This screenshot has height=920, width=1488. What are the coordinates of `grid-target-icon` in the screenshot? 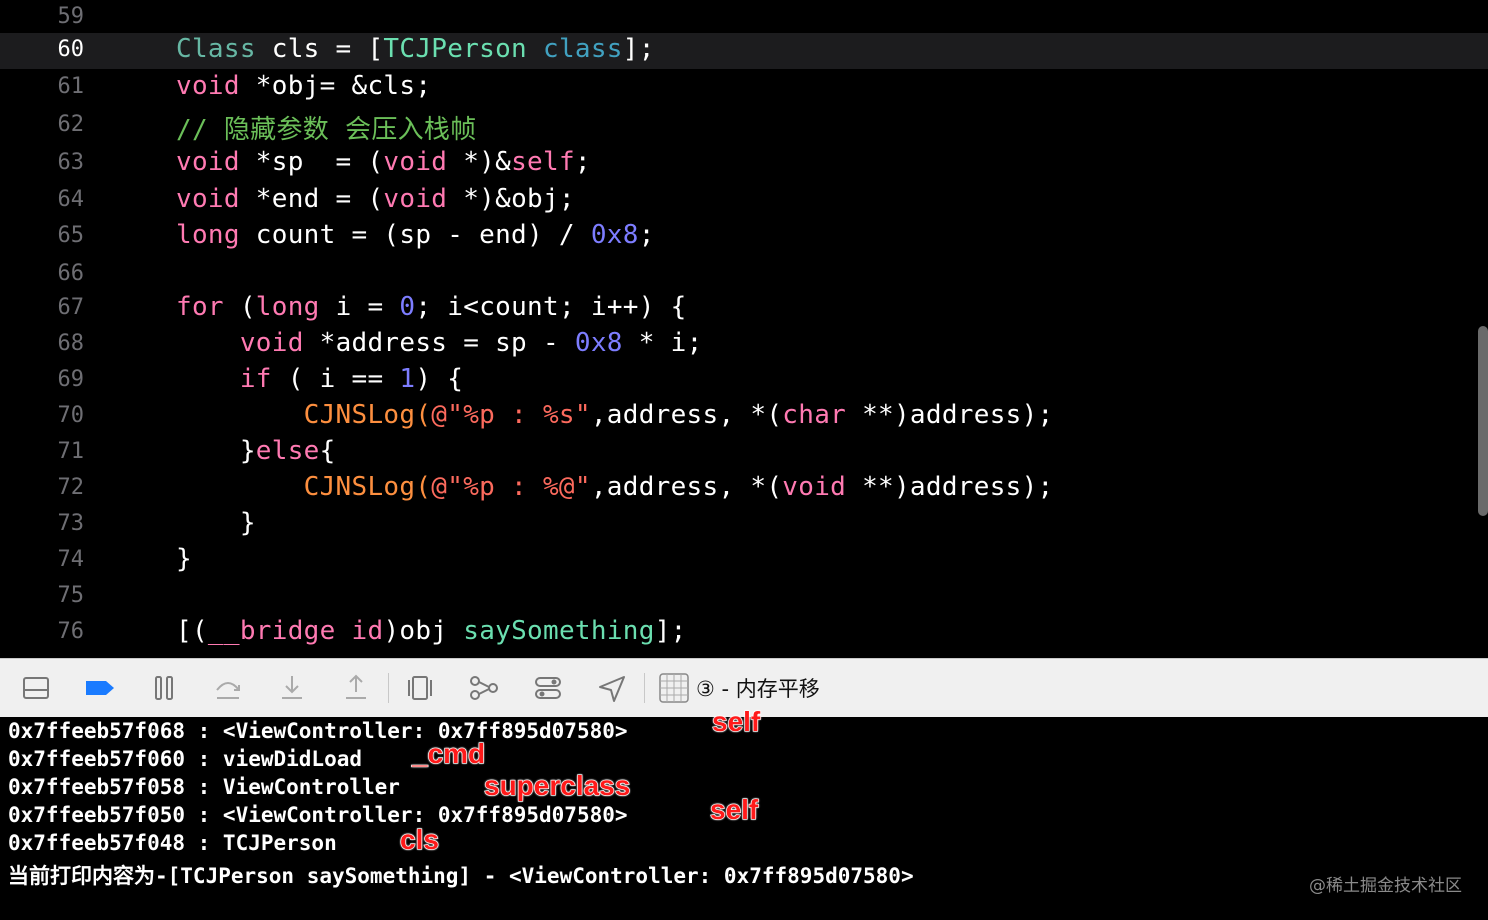 It's located at (674, 688).